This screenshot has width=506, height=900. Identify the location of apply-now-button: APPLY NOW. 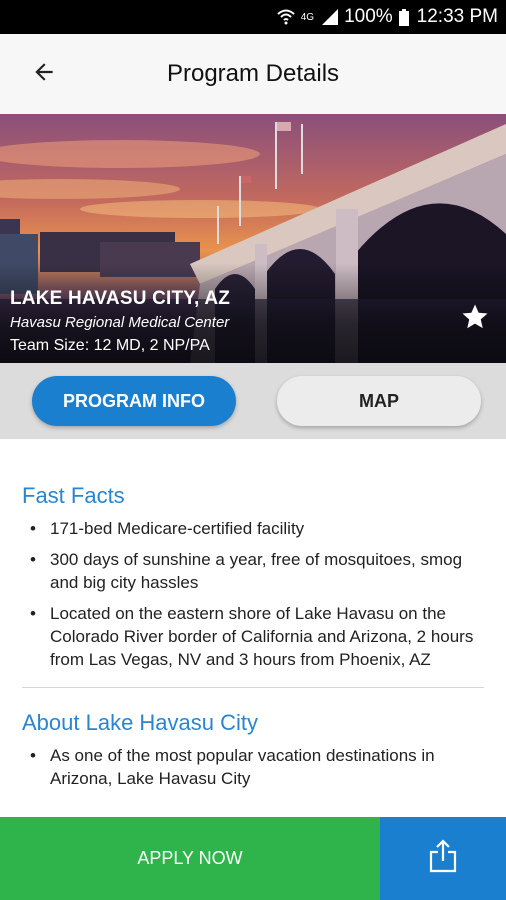
(190, 858).